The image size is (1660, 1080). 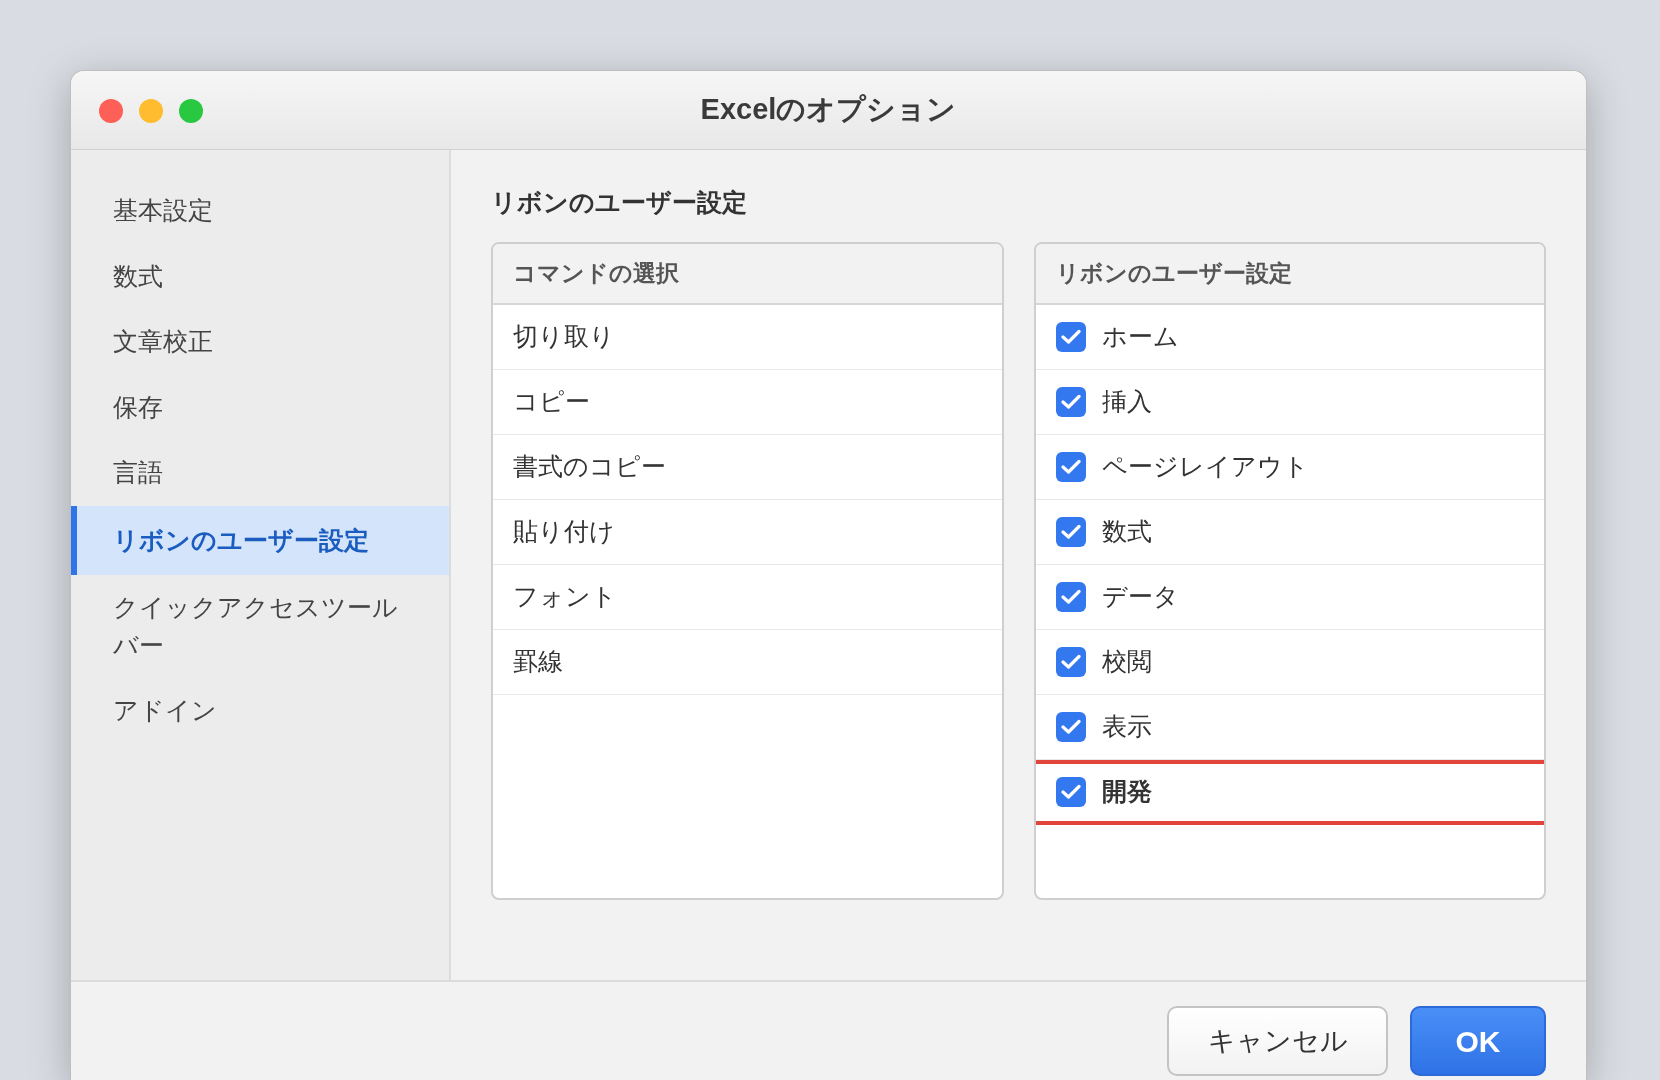 What do you see at coordinates (1478, 1041) in the screenshot?
I see `ok-button: OK` at bounding box center [1478, 1041].